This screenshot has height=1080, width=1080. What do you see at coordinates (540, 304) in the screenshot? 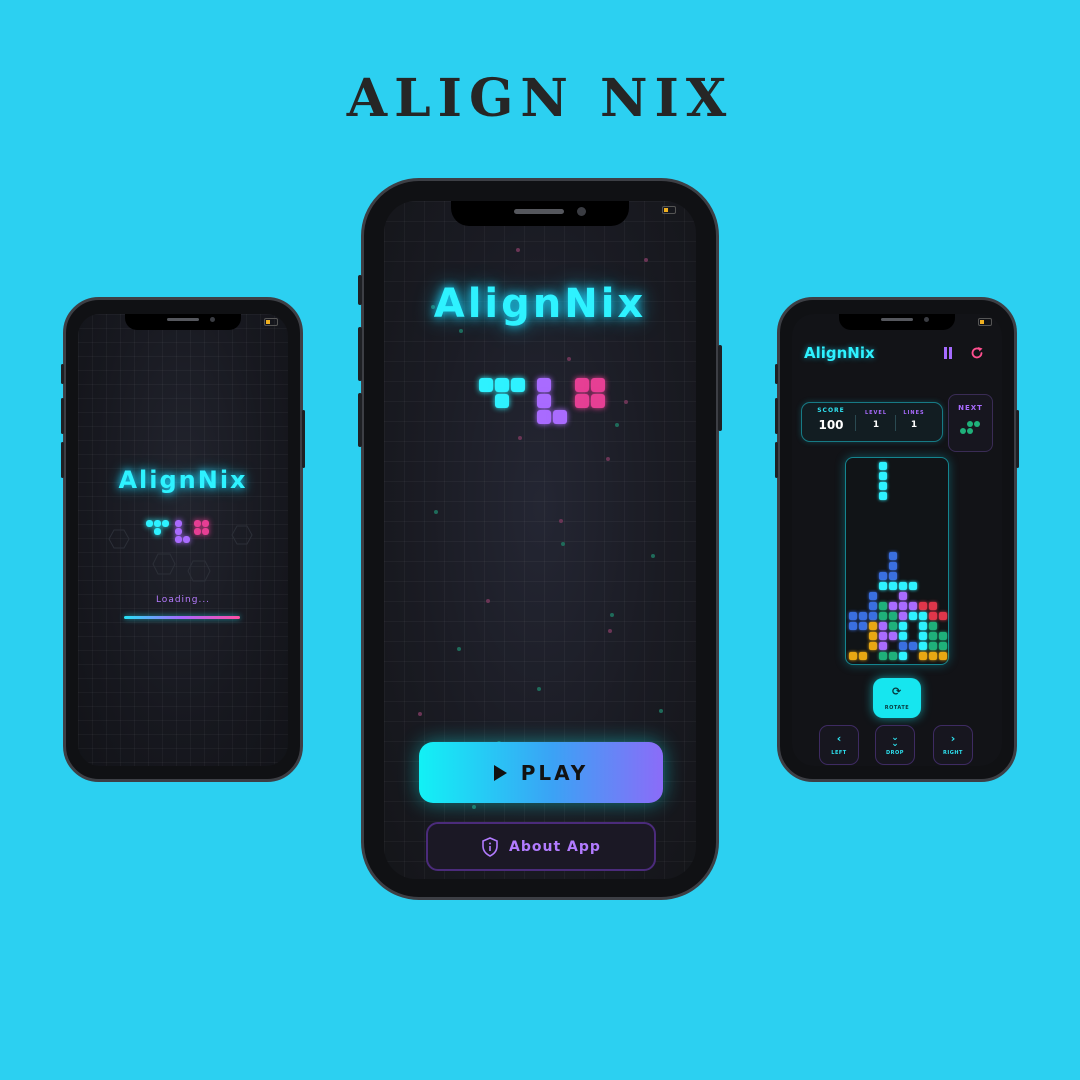
I see `home-title: AlignNix` at bounding box center [540, 304].